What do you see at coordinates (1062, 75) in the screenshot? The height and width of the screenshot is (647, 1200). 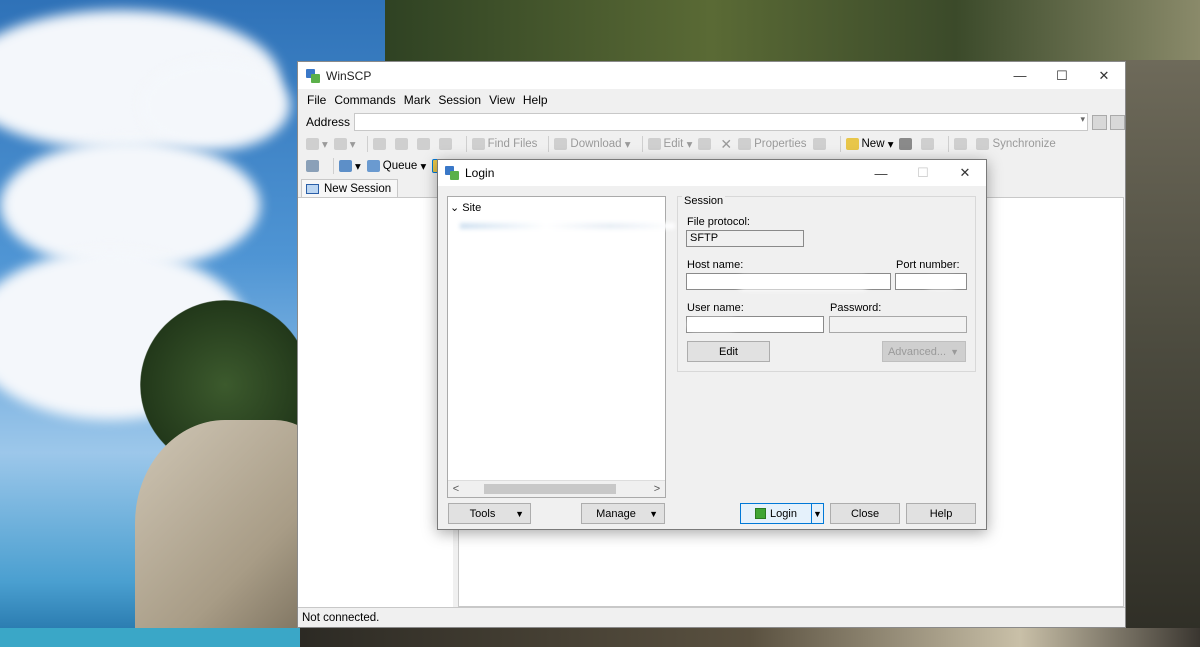 I see `maximize-button: ☐` at bounding box center [1062, 75].